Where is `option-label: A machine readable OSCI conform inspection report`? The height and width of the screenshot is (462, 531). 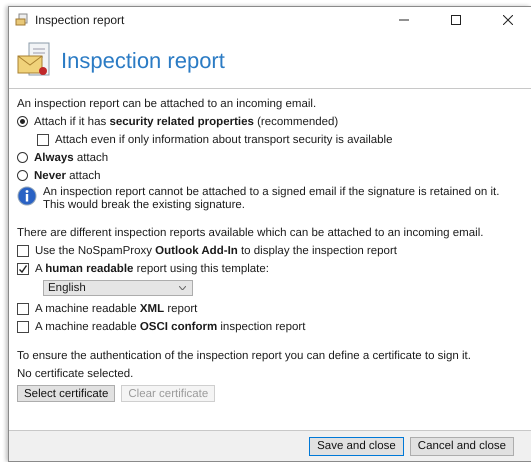 option-label: A machine readable OSCI conform inspection report is located at coordinates (170, 326).